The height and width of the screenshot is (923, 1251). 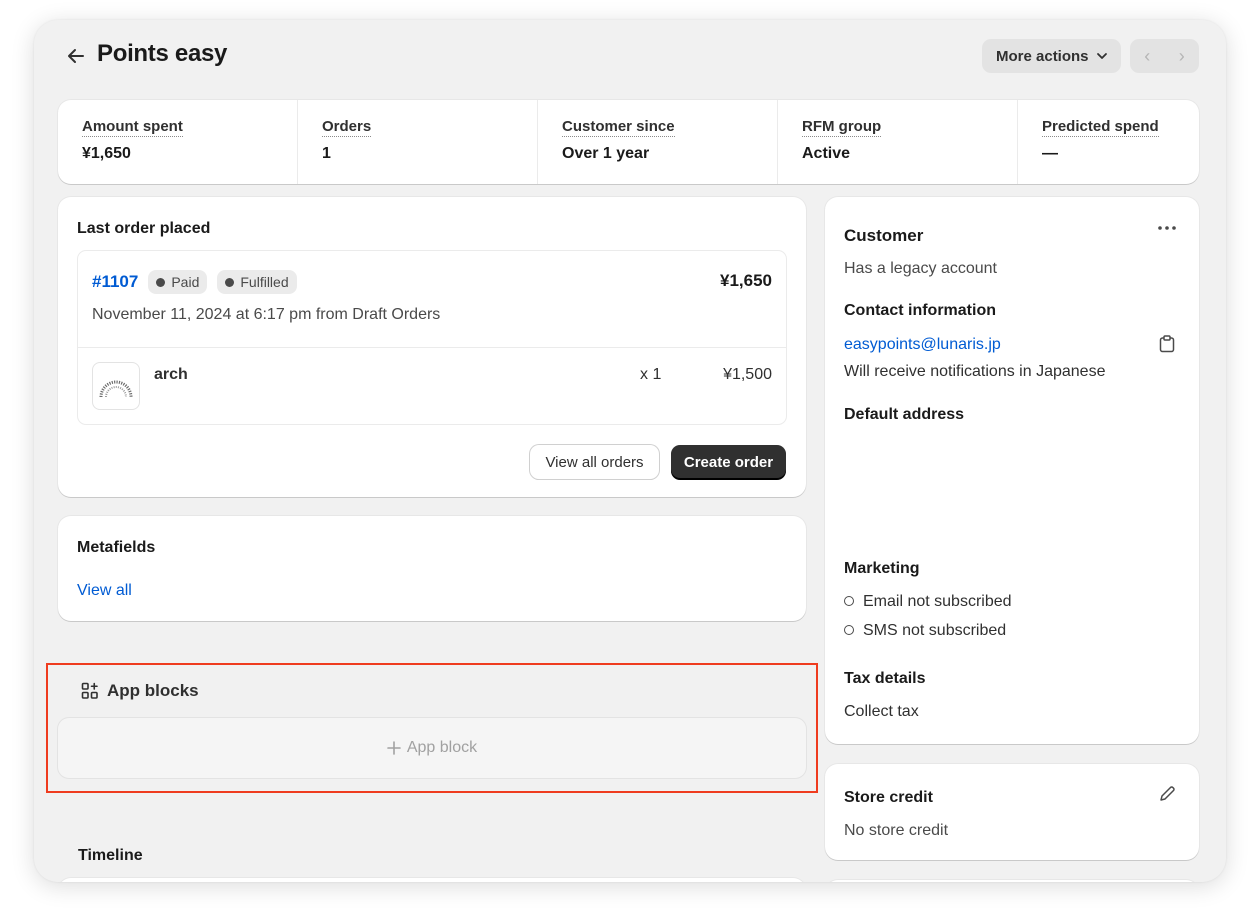 I want to click on metric-value: Over 1 year, so click(x=606, y=153).